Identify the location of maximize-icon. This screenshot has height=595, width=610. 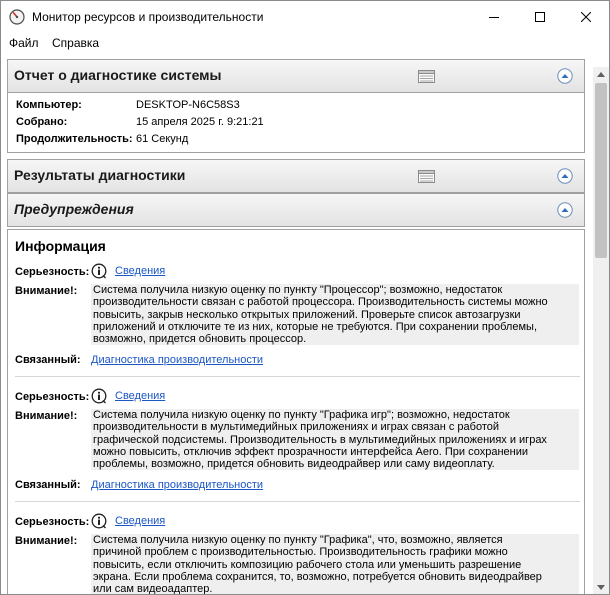
(540, 17).